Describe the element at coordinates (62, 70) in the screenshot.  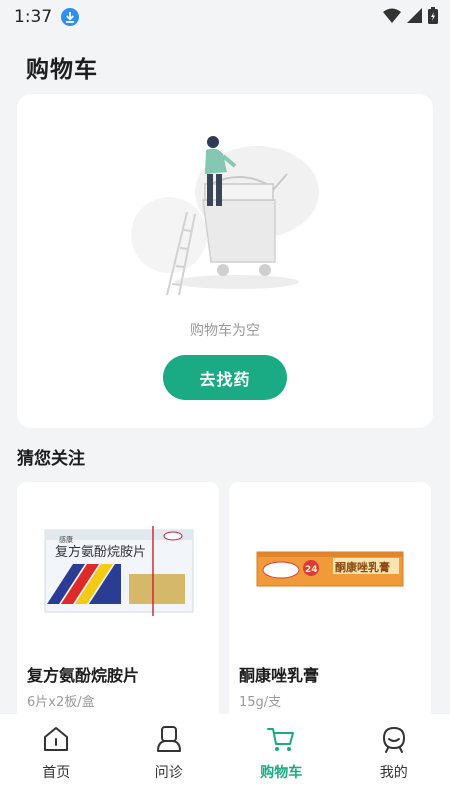
I see `page-title: 购物车` at that location.